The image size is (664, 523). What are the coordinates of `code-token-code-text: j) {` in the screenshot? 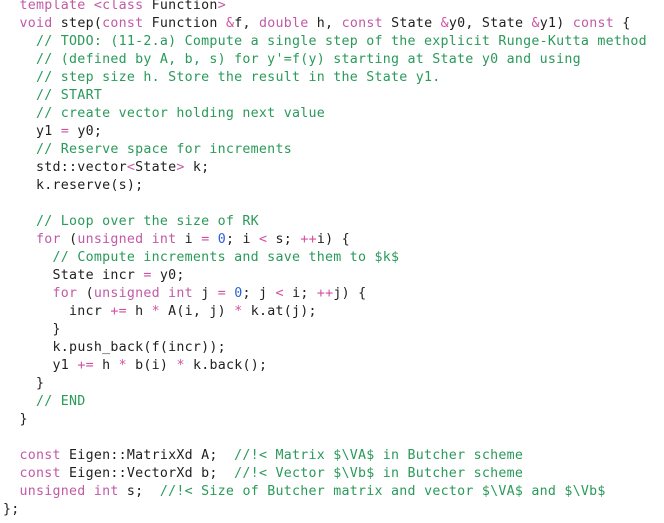 It's located at (350, 293).